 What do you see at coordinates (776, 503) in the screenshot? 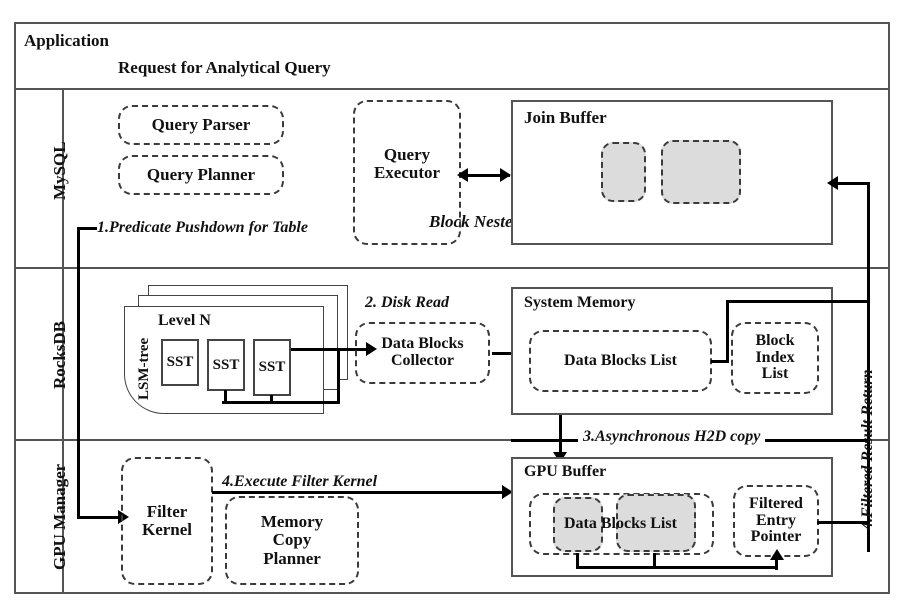
I see `filtered-entry-pointer-line1: Filtered` at bounding box center [776, 503].